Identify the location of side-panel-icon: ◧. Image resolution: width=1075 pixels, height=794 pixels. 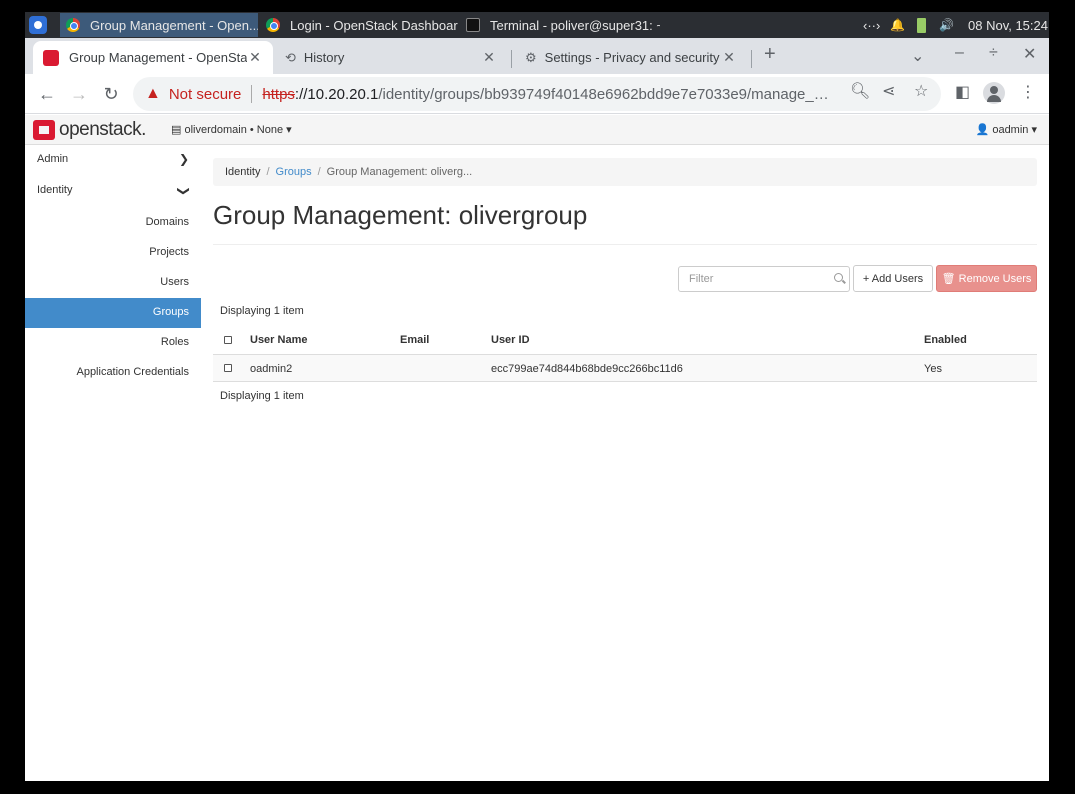
(962, 92).